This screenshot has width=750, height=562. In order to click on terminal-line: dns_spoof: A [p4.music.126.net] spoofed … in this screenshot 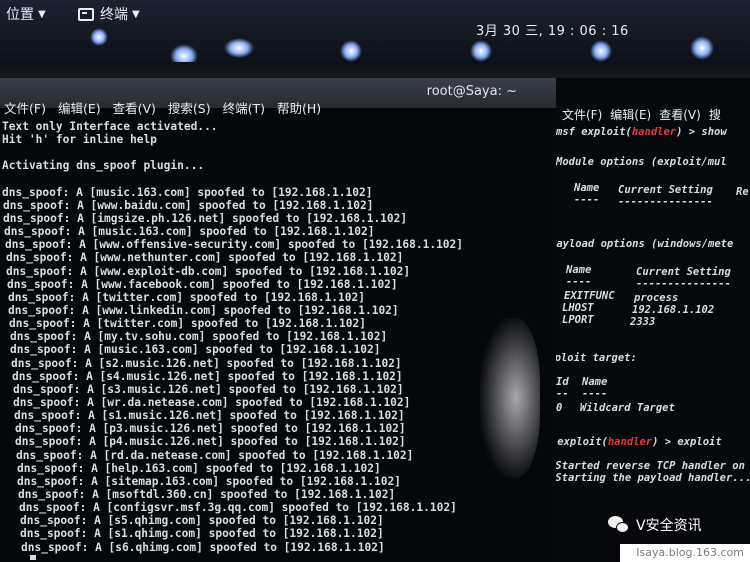, I will do `click(210, 442)`.